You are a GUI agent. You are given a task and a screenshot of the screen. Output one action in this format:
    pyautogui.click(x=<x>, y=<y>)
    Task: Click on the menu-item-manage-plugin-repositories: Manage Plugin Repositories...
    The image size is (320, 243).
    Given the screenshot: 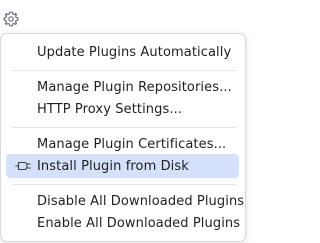 What is the action you would take?
    pyautogui.click(x=122, y=87)
    